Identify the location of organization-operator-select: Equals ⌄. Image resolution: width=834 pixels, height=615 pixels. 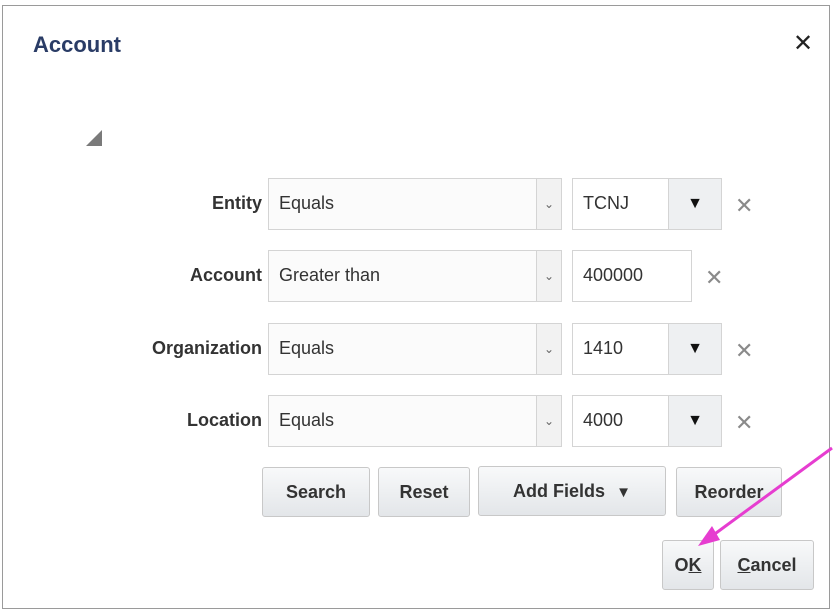
(415, 349).